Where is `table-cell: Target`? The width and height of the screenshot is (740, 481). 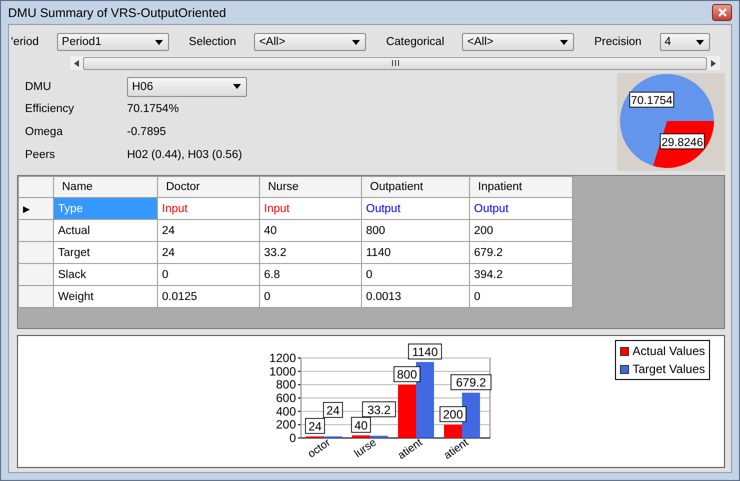
table-cell: Target is located at coordinates (106, 253).